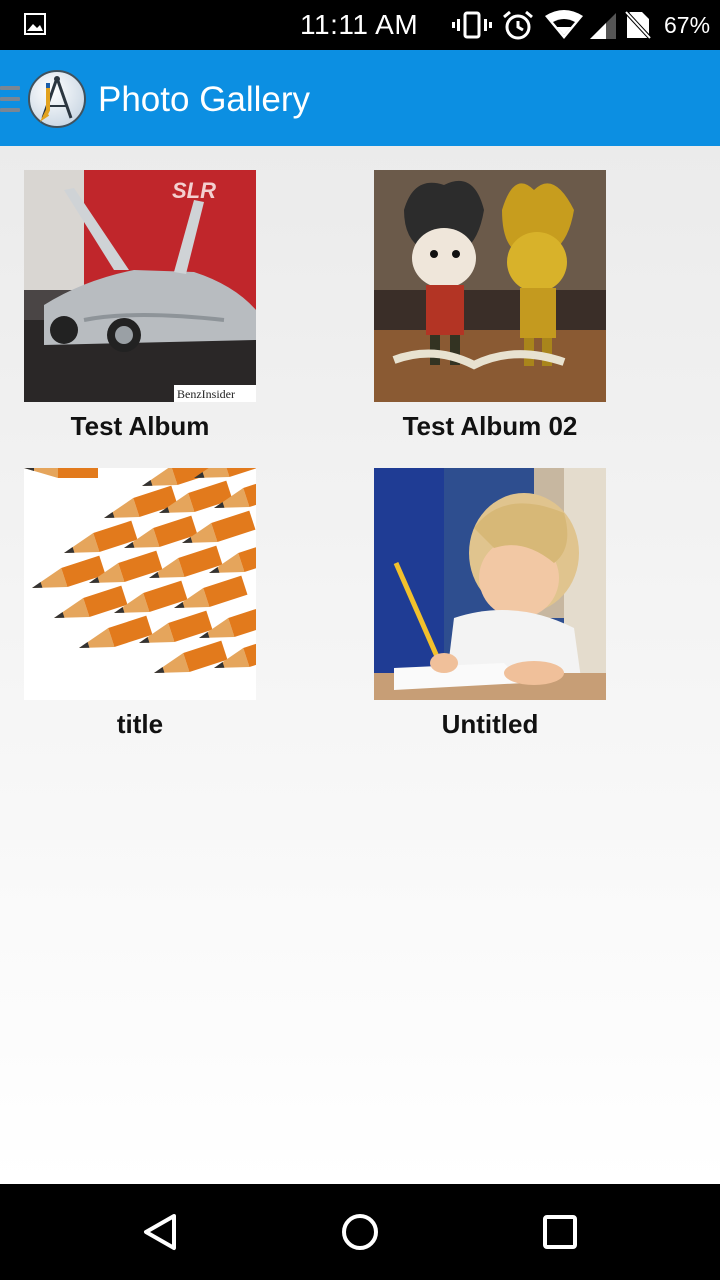 This screenshot has height=1280, width=720. I want to click on album-title: title, so click(140, 724).